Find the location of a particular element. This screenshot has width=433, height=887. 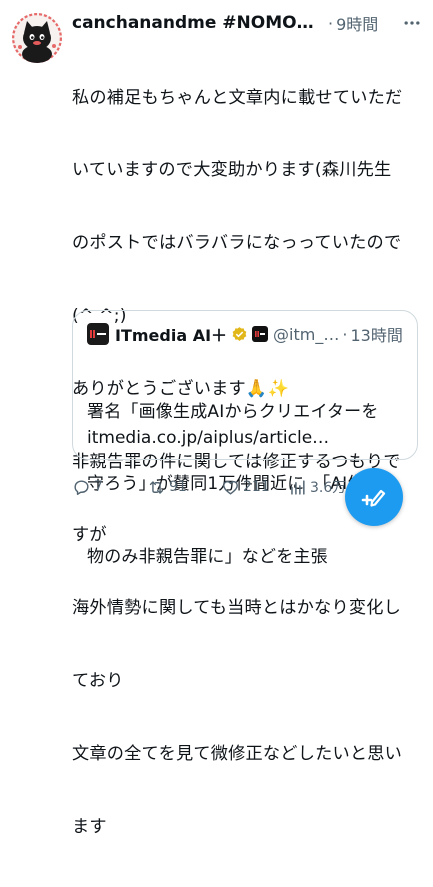

retweet-count: 91 is located at coordinates (178, 487).